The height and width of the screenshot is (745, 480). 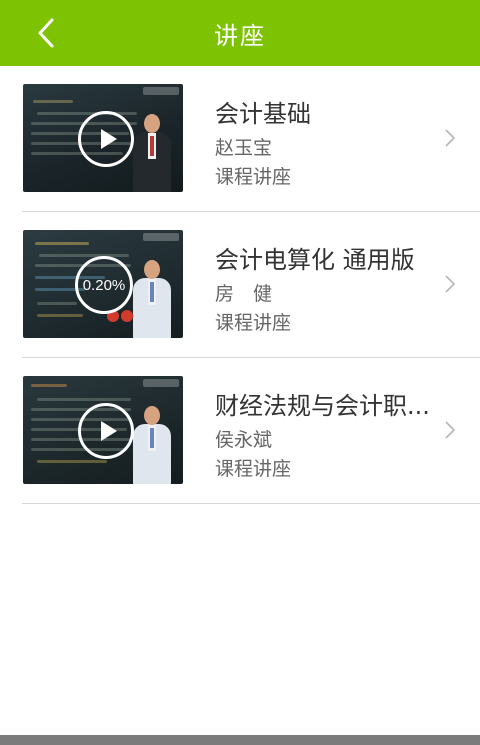 I want to click on list-divider, so click(x=251, y=503).